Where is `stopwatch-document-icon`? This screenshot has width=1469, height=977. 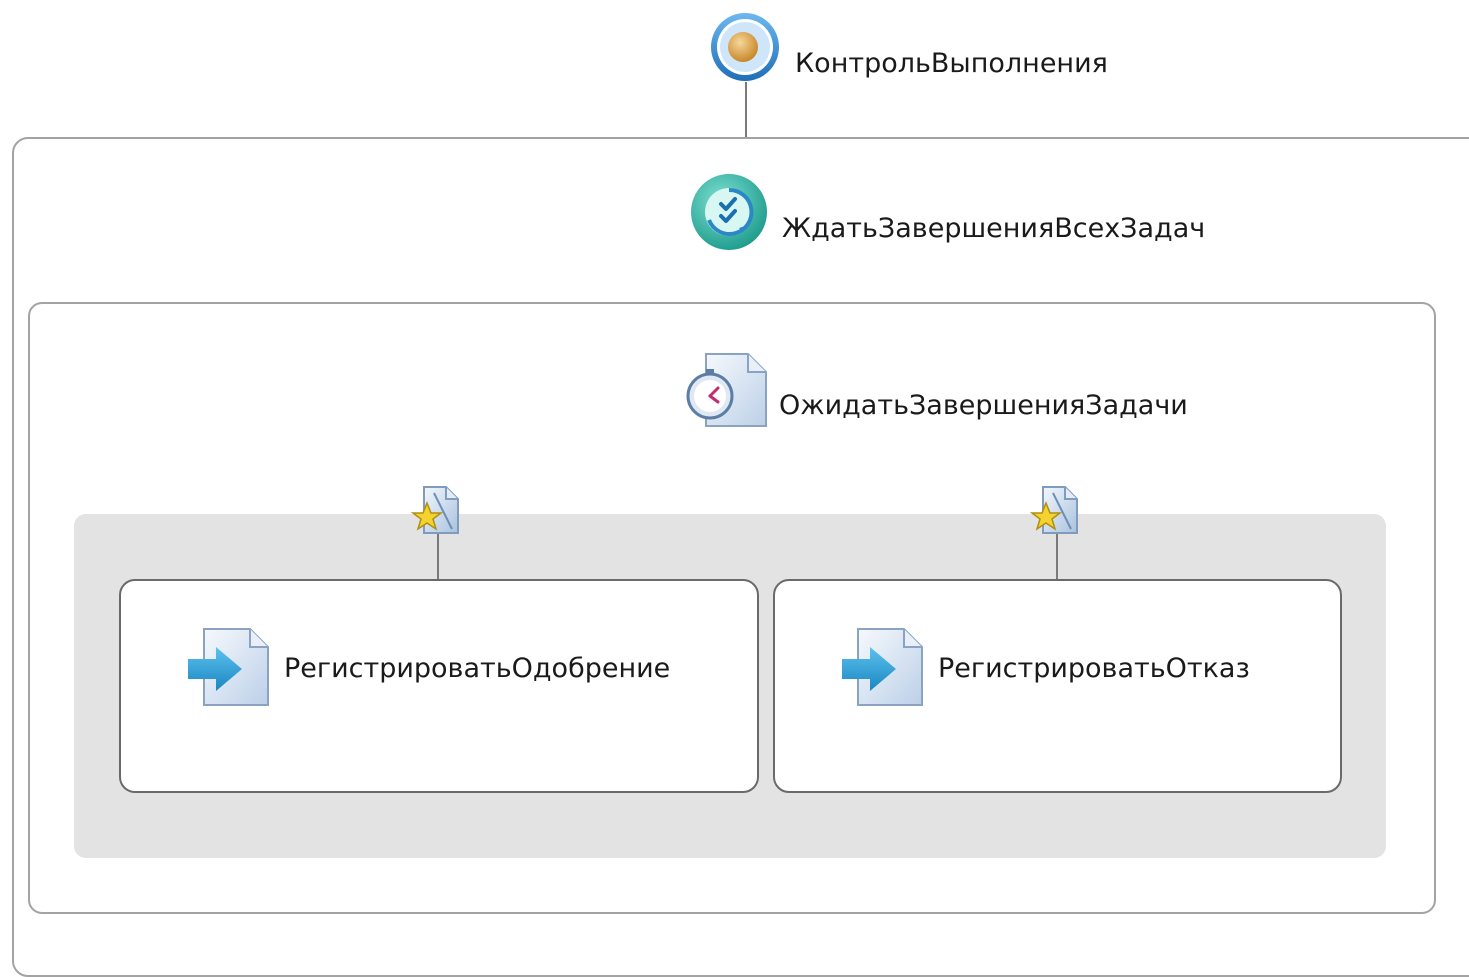
stopwatch-document-icon is located at coordinates (727, 390).